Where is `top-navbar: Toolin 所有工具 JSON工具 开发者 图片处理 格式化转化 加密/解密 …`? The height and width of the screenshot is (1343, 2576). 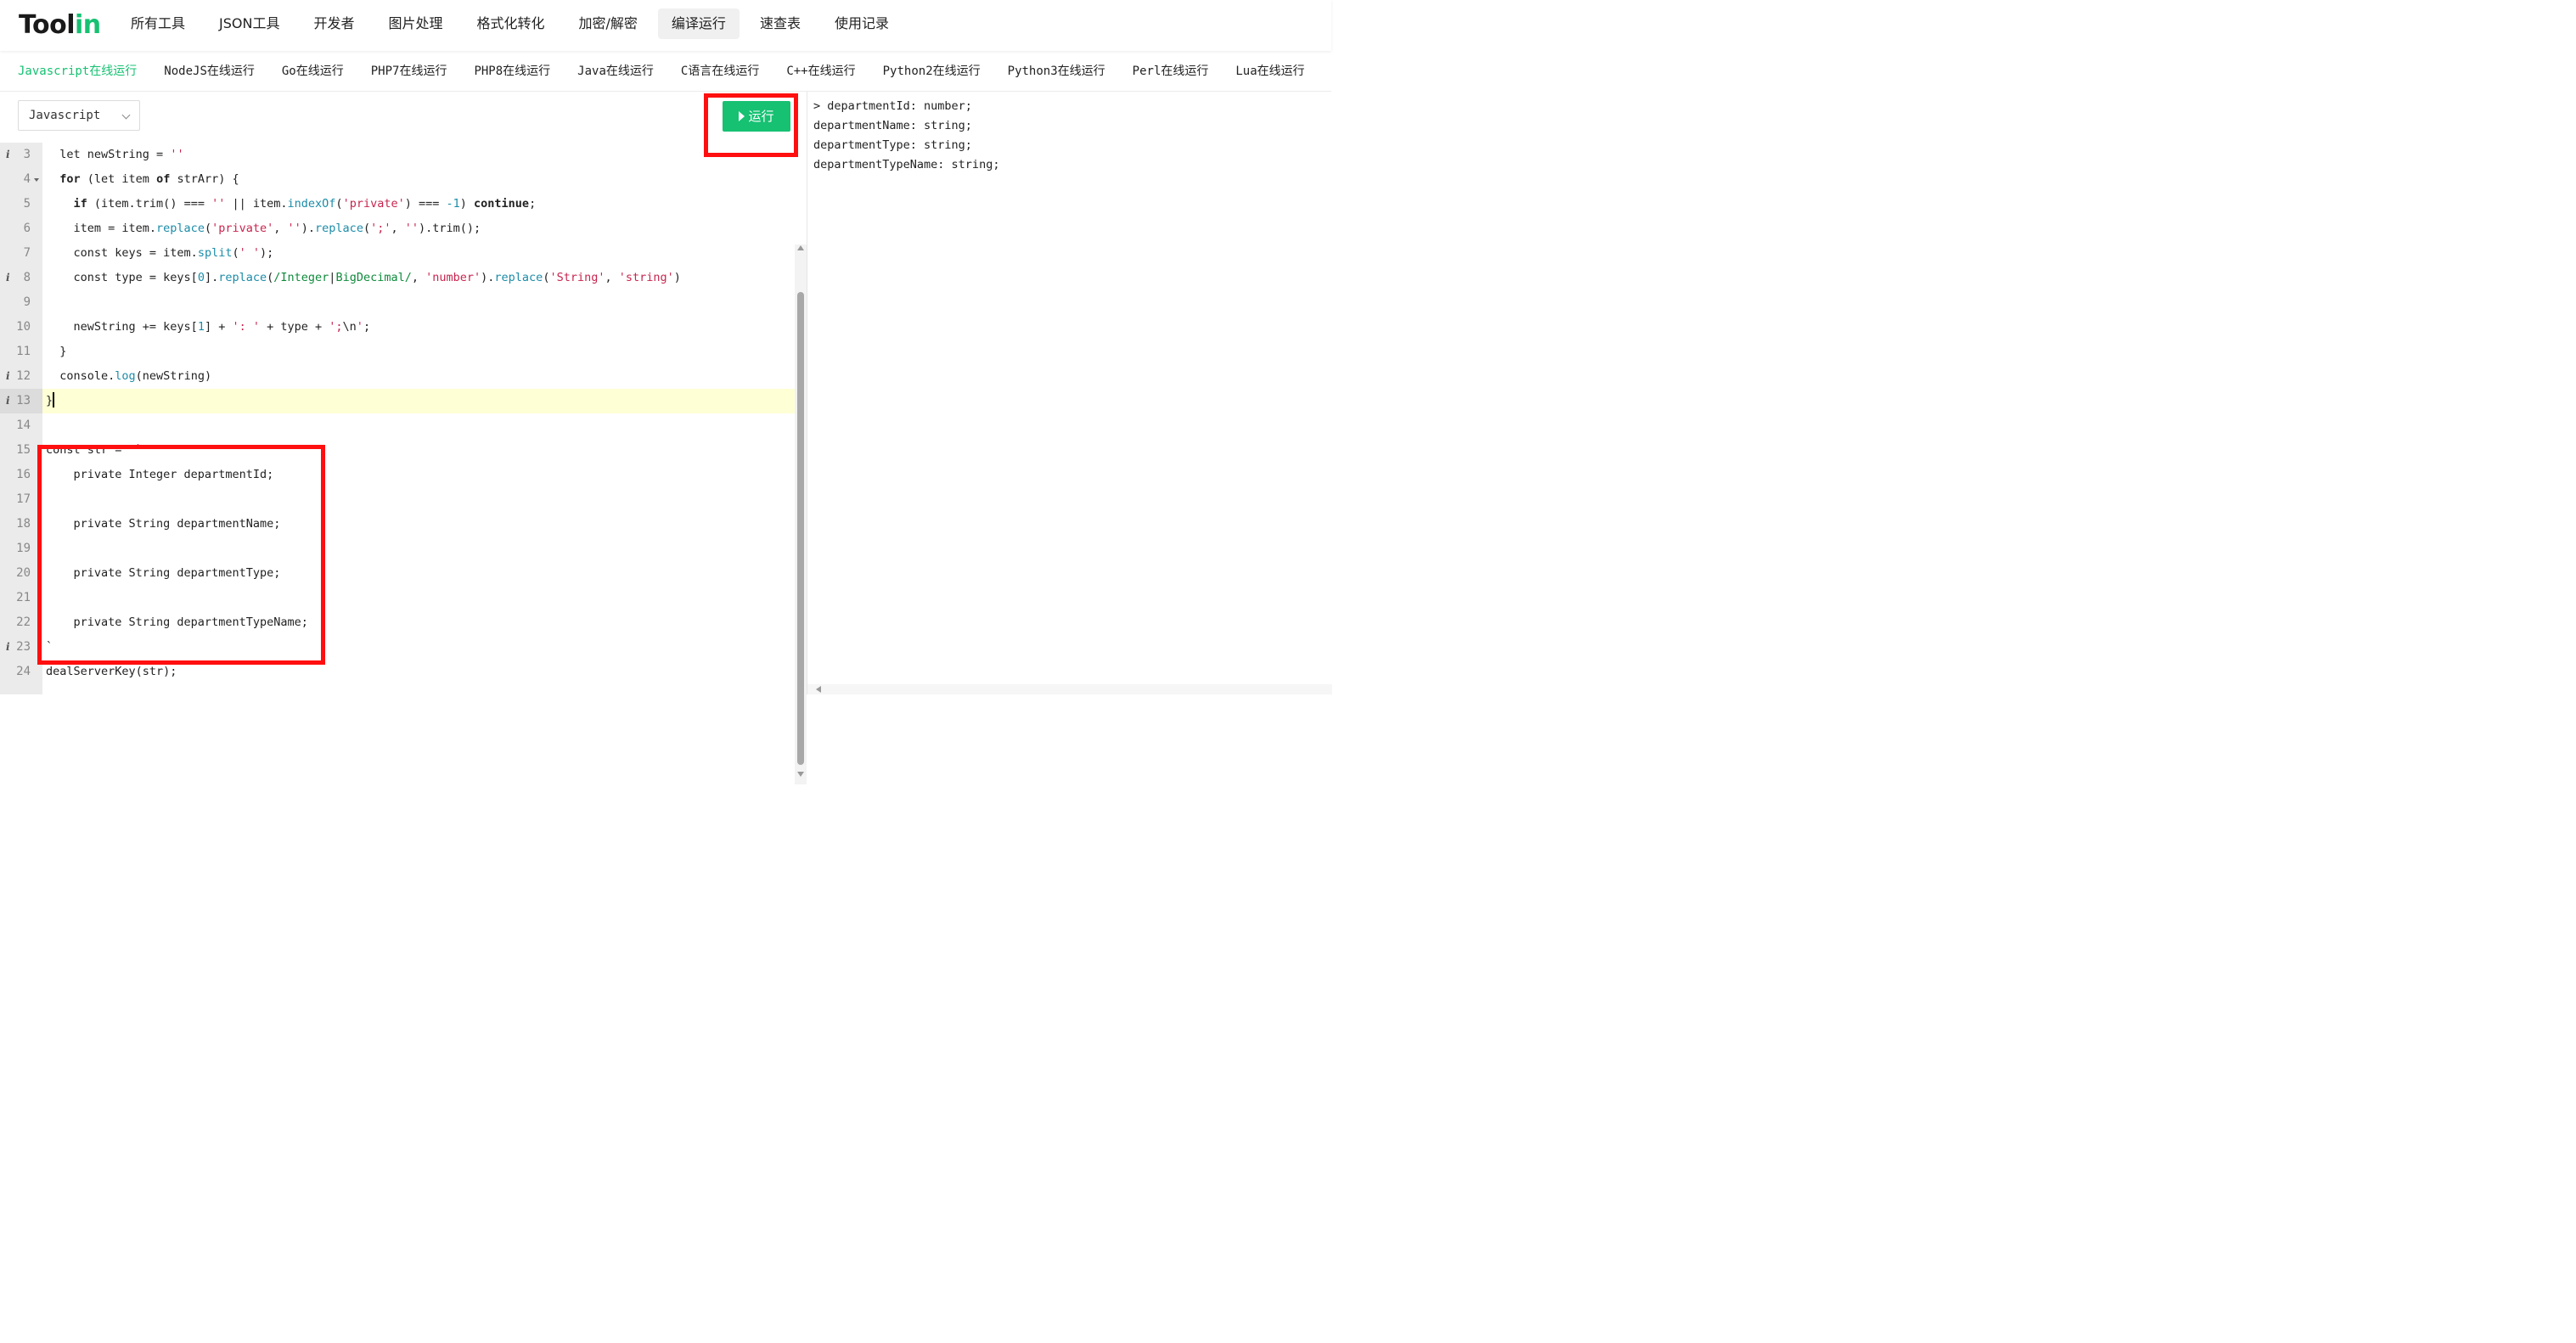 top-navbar: Toolin 所有工具 JSON工具 开发者 图片处理 格式化转化 加密/解密 … is located at coordinates (665, 26).